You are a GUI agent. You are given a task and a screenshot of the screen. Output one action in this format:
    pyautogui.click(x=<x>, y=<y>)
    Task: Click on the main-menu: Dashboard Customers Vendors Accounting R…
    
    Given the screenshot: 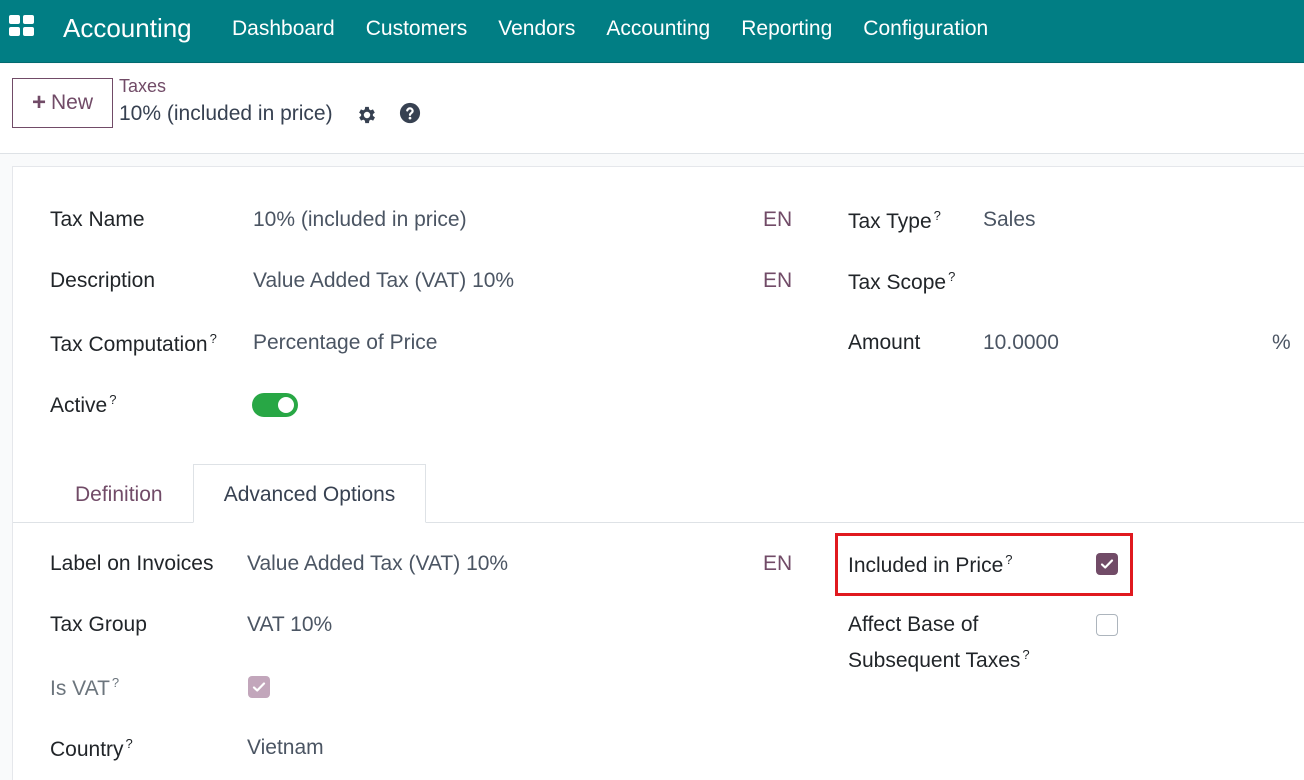 What is the action you would take?
    pyautogui.click(x=625, y=29)
    